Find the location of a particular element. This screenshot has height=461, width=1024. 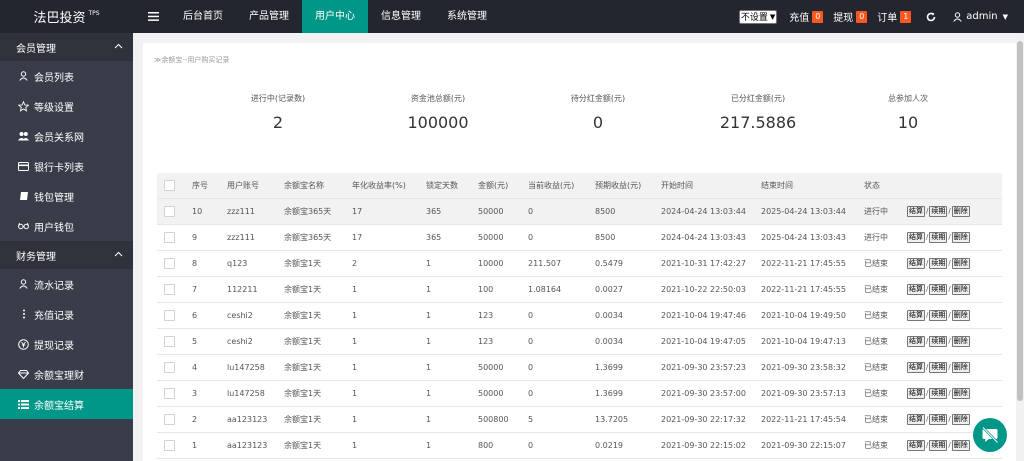

select-all-checkbox is located at coordinates (169, 185).